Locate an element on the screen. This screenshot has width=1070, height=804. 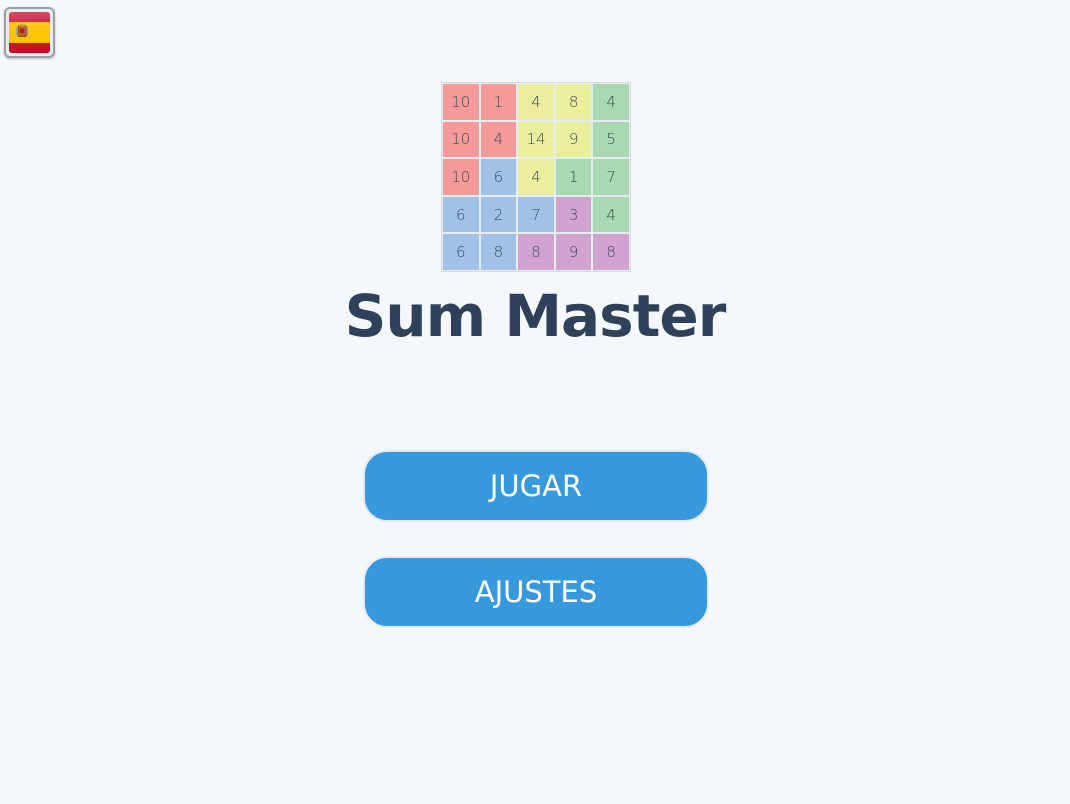
settings-button-label: AJUSTES is located at coordinates (536, 592).